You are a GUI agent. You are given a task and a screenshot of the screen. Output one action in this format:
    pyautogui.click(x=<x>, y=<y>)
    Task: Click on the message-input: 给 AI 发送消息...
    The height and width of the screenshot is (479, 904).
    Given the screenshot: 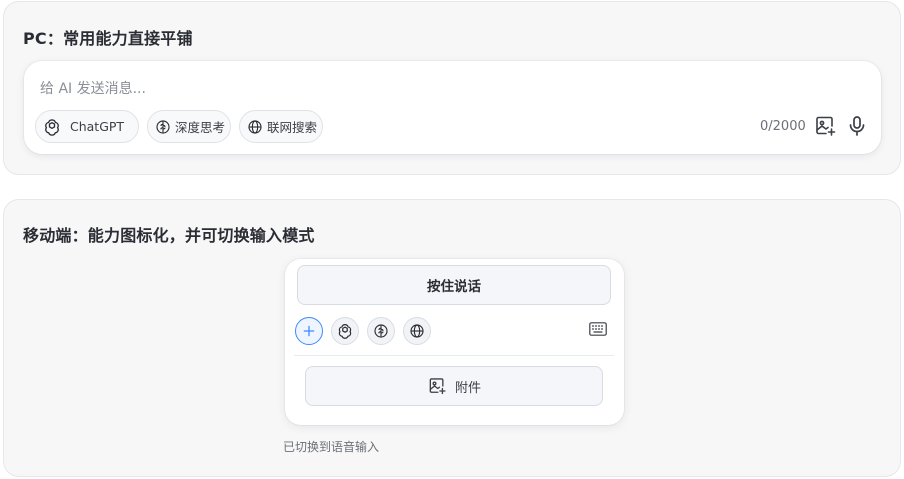 What is the action you would take?
    pyautogui.click(x=93, y=88)
    